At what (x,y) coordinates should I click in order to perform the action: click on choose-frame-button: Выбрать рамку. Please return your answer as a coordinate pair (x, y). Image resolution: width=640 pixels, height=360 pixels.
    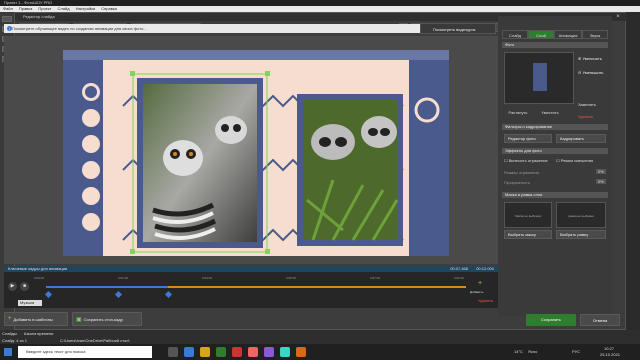
    Looking at the image, I should click on (581, 234).